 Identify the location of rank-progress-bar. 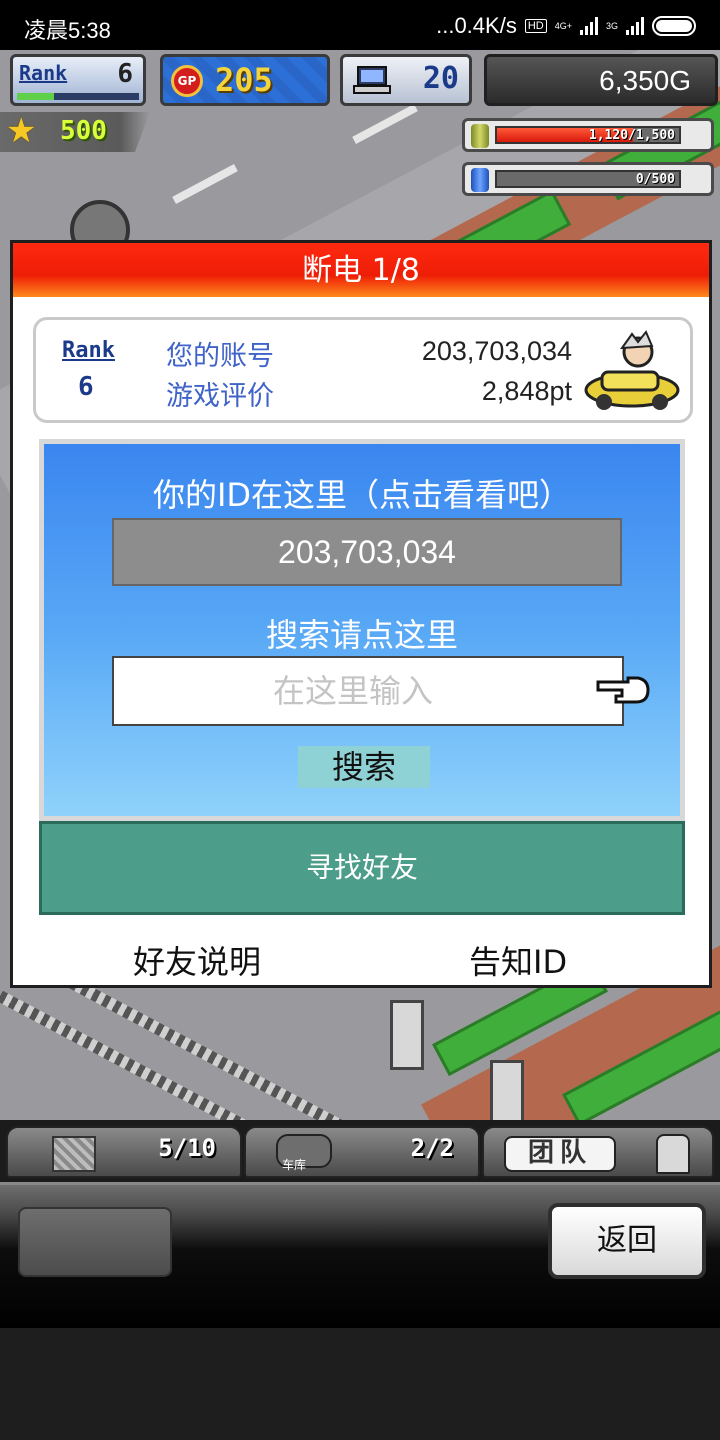
(78, 96).